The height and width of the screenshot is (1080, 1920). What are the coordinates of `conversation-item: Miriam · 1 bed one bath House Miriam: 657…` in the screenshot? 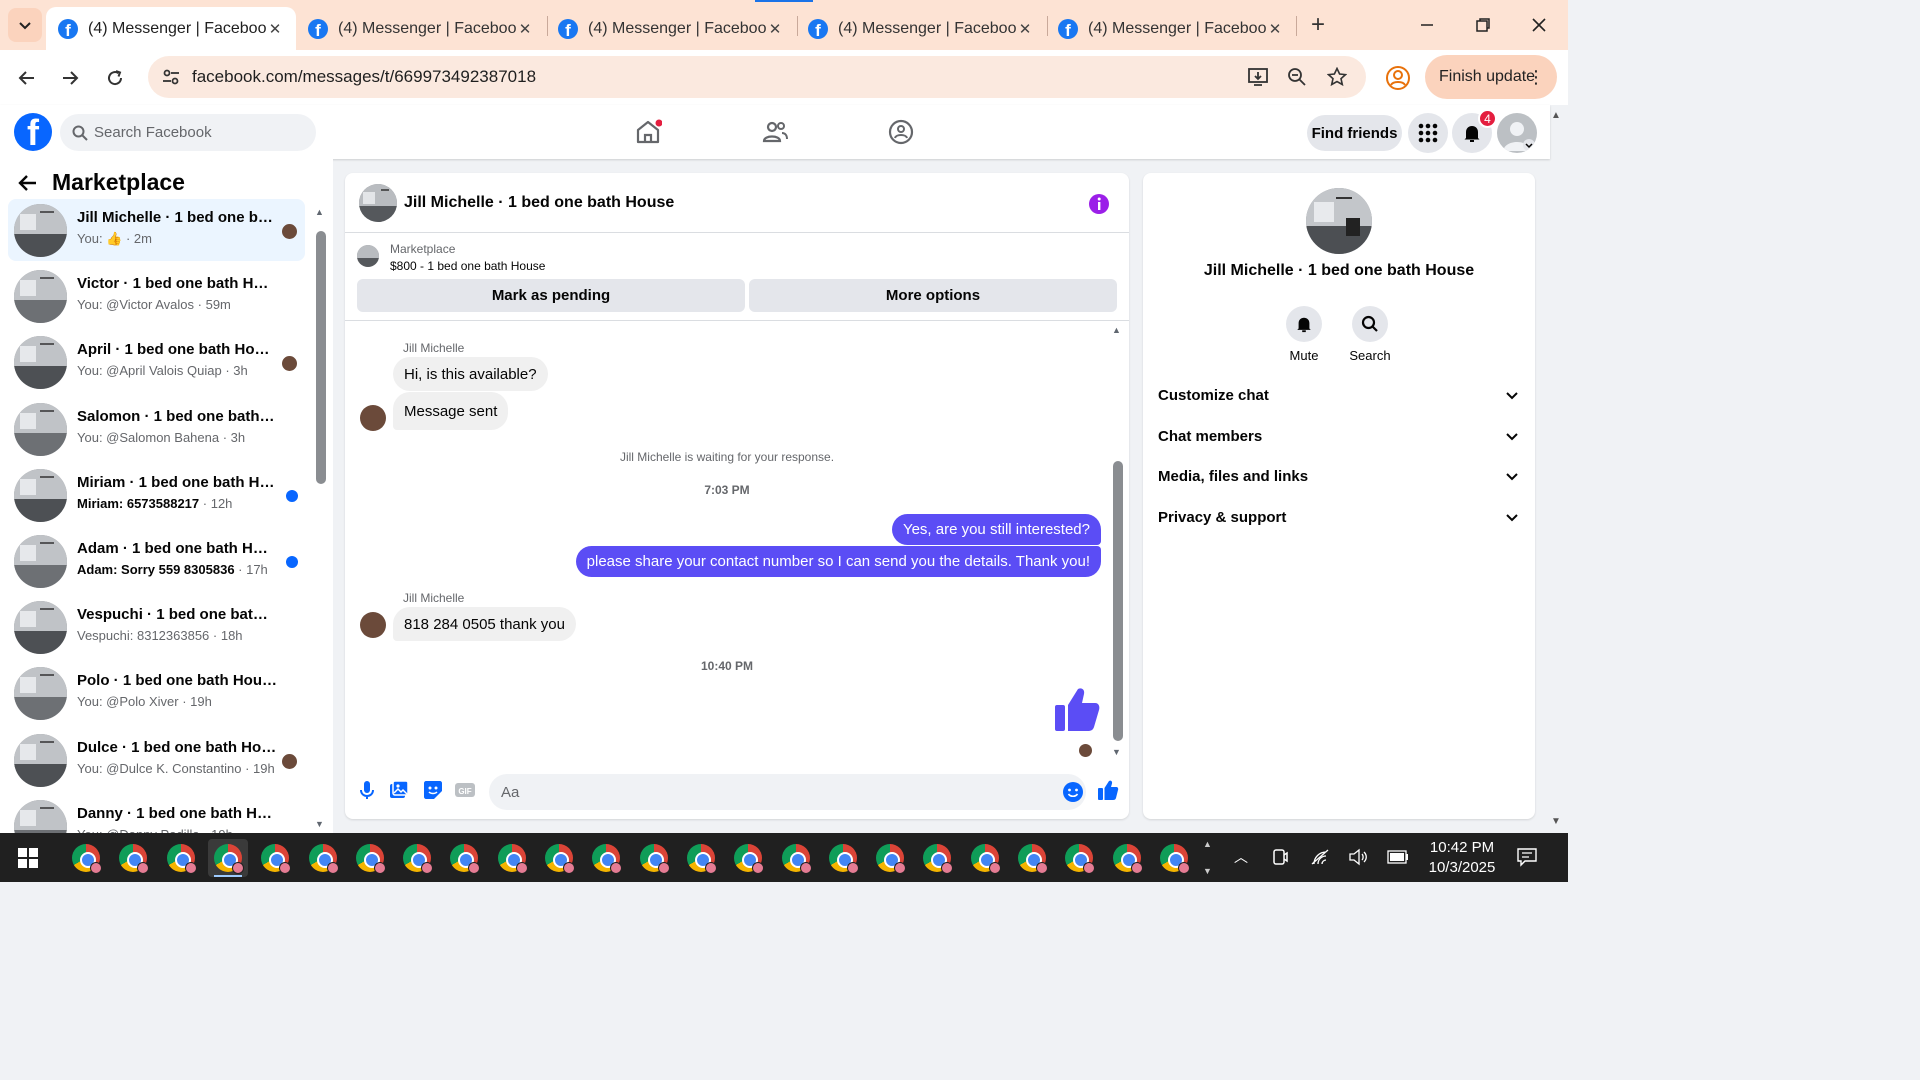 It's located at (156, 495).